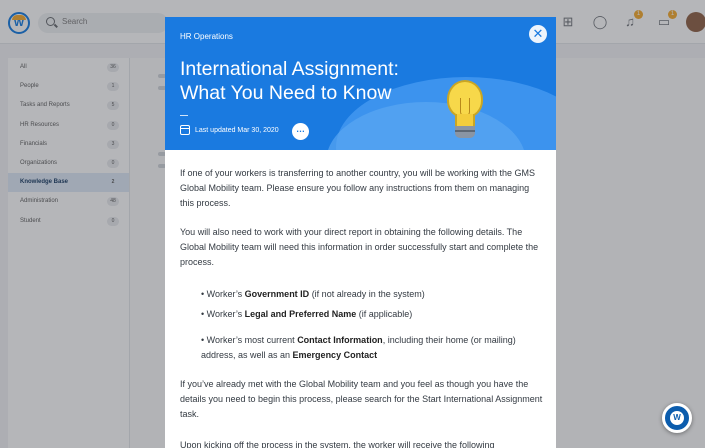 The height and width of the screenshot is (448, 705). What do you see at coordinates (249, 340) in the screenshot?
I see `list-item-text: • Worker’s most current` at bounding box center [249, 340].